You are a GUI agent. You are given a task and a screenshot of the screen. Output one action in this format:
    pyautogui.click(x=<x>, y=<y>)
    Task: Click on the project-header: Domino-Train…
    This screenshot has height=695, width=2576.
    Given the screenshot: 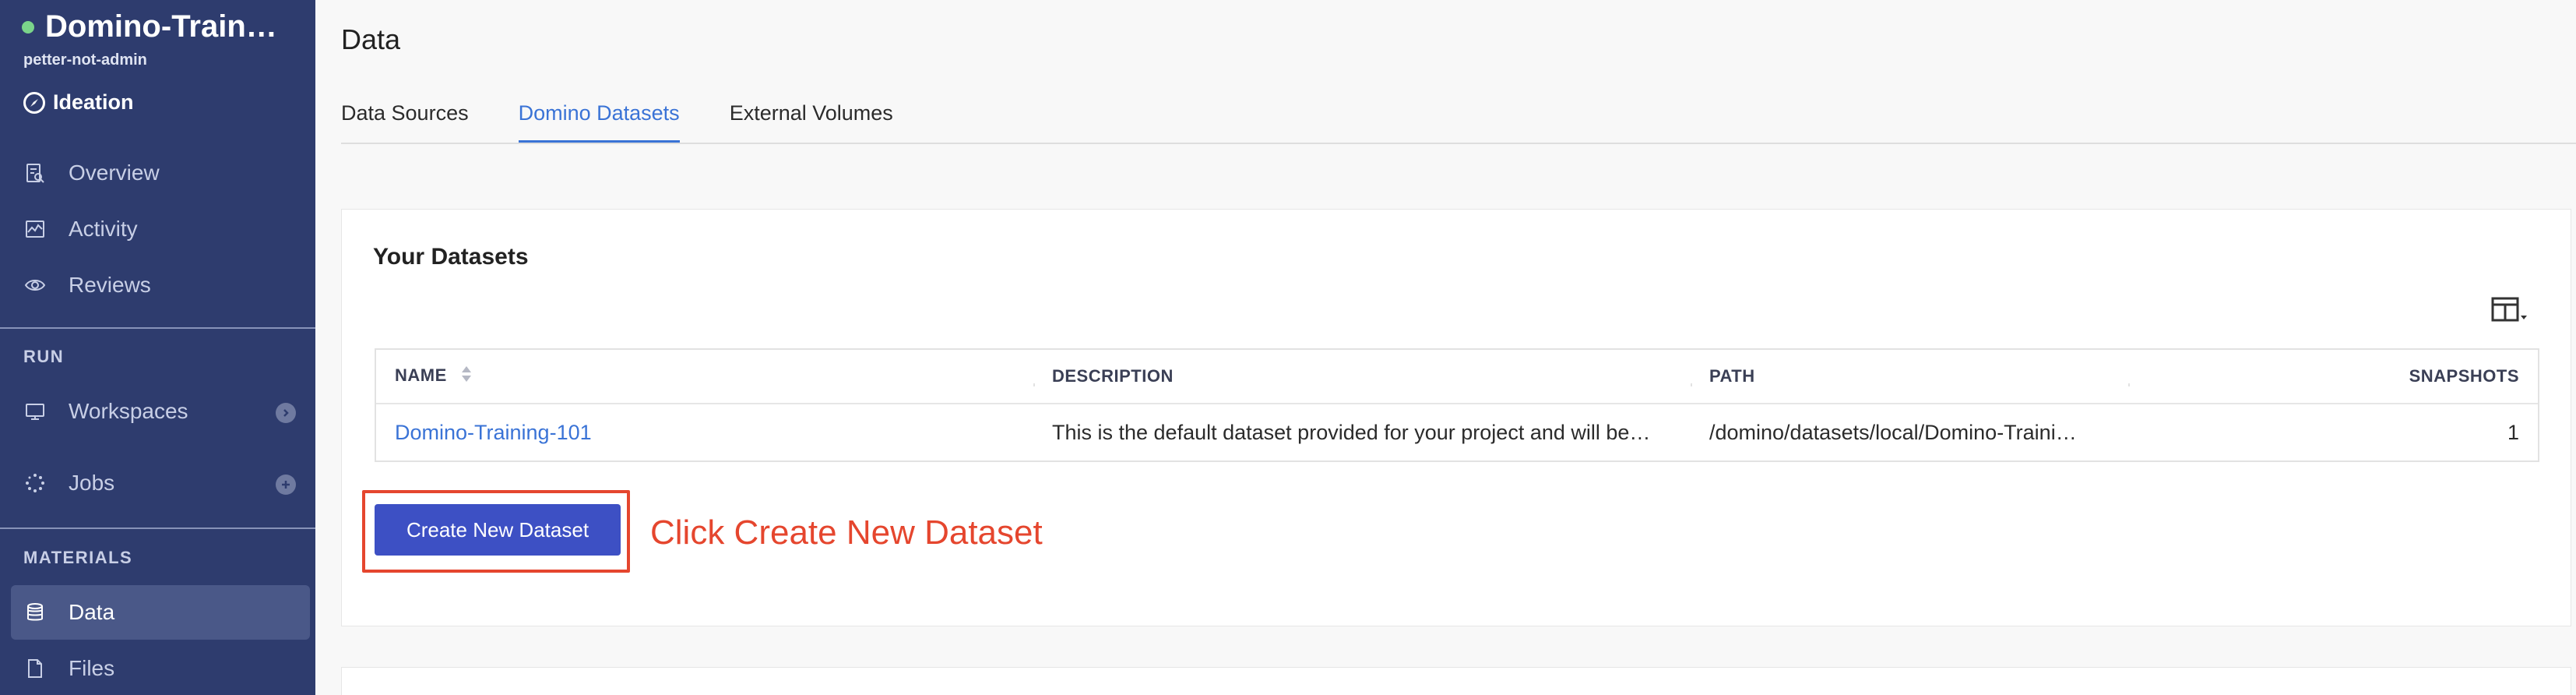 What is the action you would take?
    pyautogui.click(x=149, y=26)
    